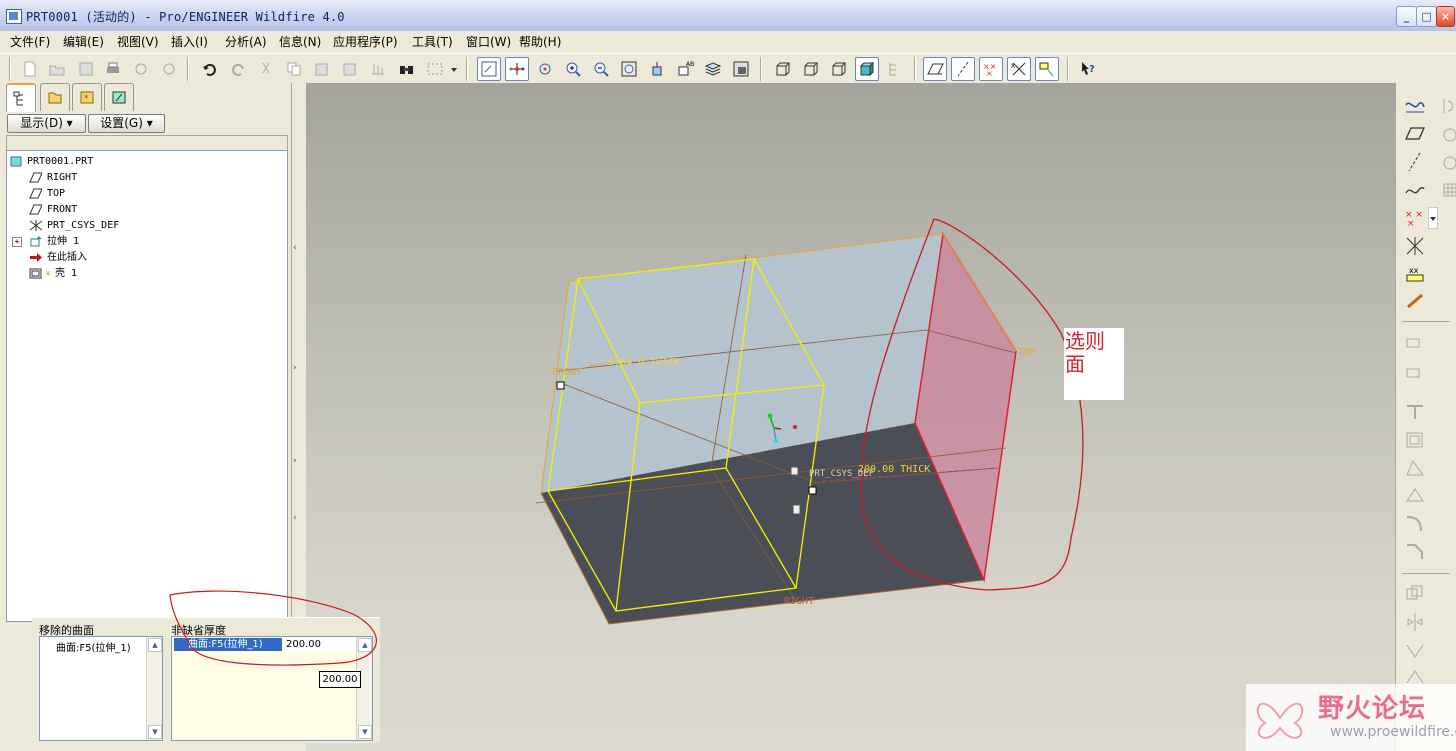  I want to click on find-icon, so click(407, 69).